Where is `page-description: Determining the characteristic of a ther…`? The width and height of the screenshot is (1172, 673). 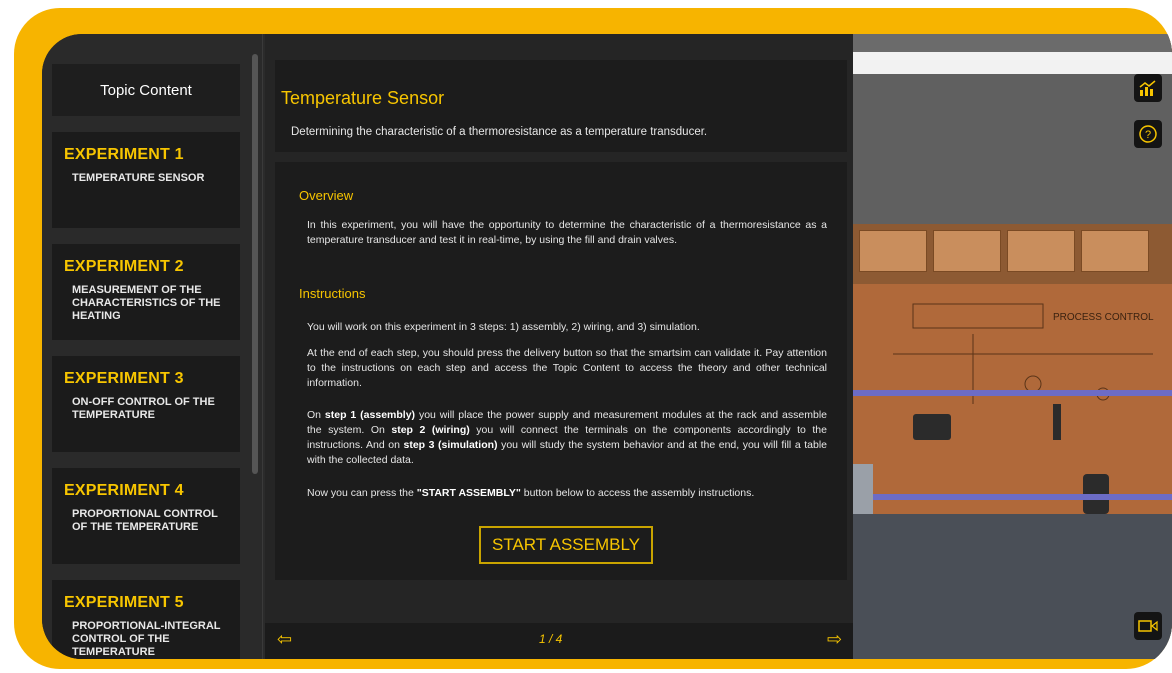 page-description: Determining the characteristic of a ther… is located at coordinates (499, 132).